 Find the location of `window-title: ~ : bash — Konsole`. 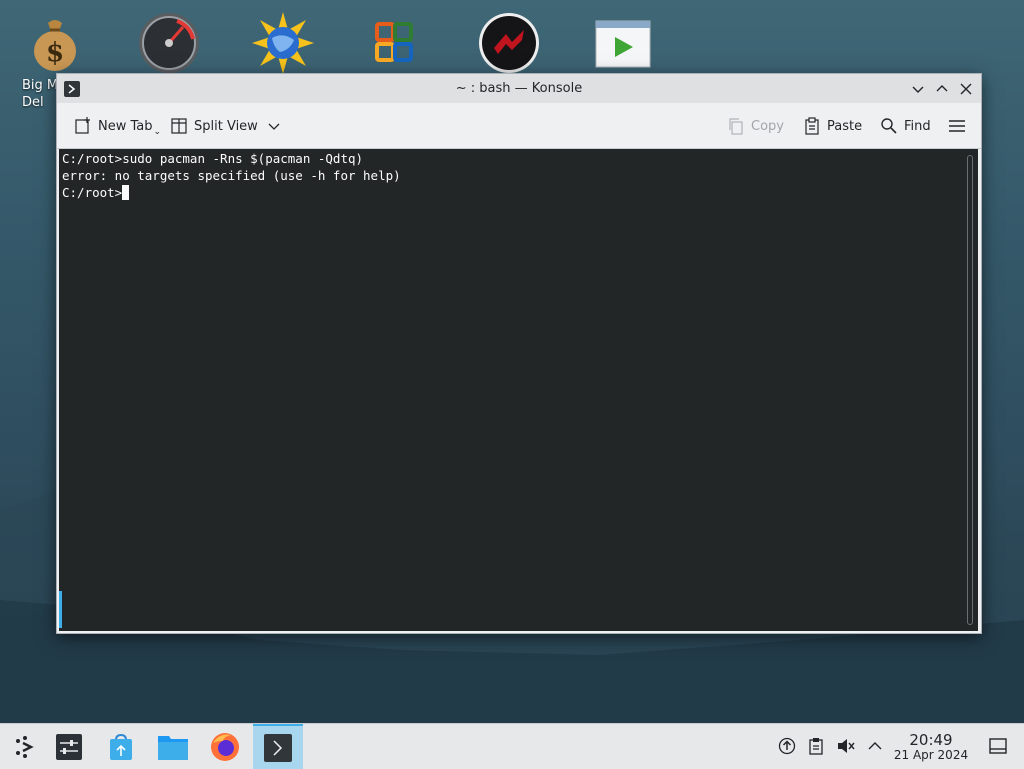

window-title: ~ : bash — Konsole is located at coordinates (519, 88).